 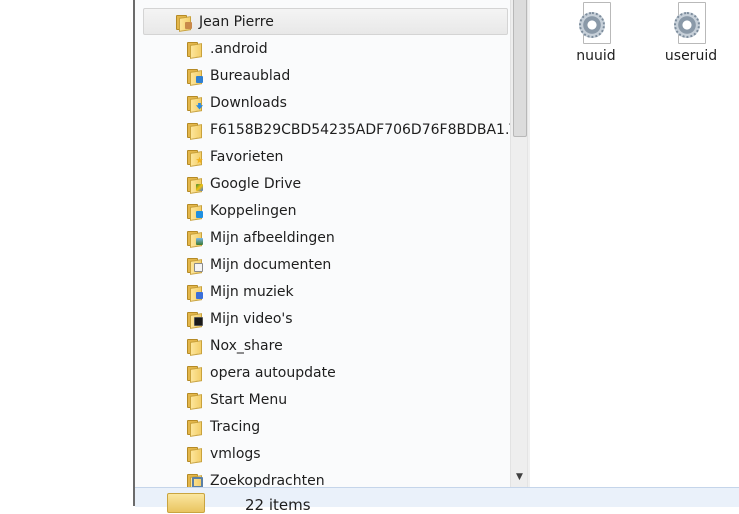 I want to click on tree-item-label: Google Drive, so click(x=256, y=183).